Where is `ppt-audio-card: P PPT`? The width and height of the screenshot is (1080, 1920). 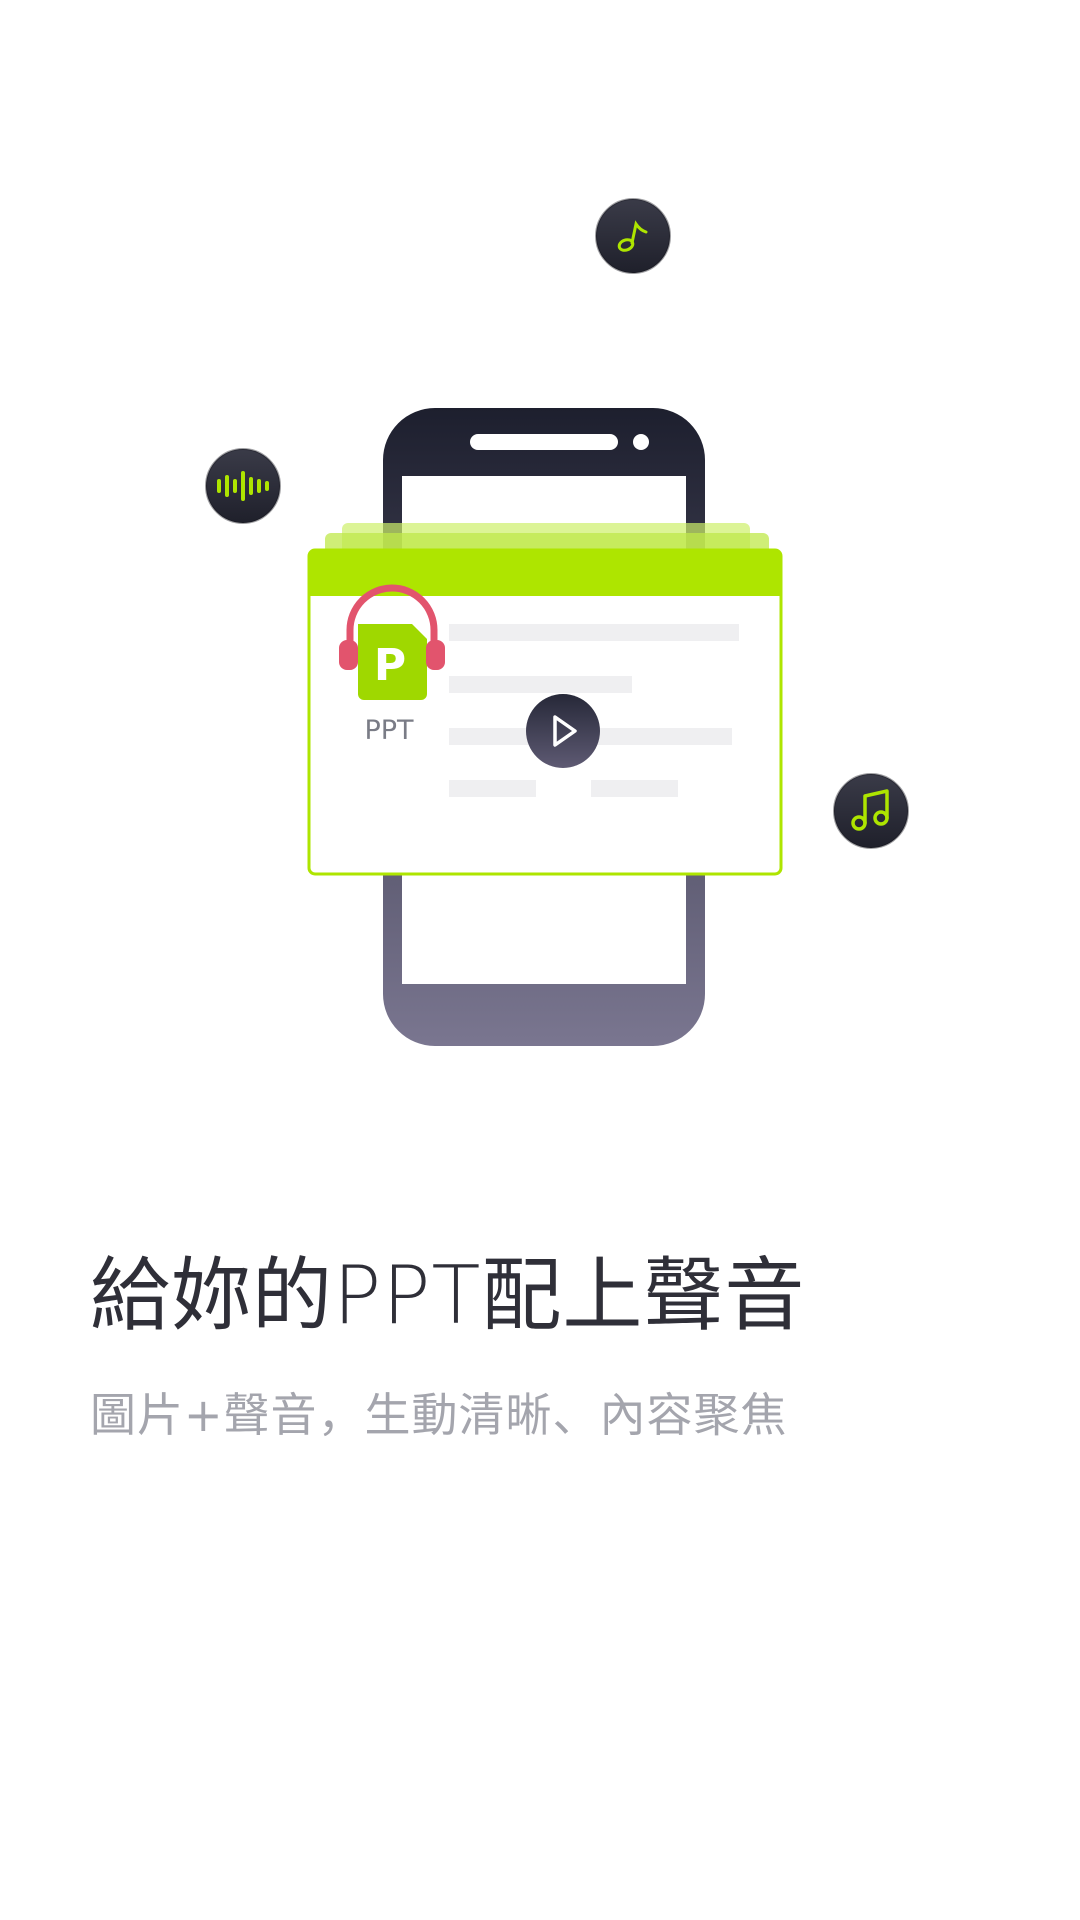 ppt-audio-card: P PPT is located at coordinates (545, 712).